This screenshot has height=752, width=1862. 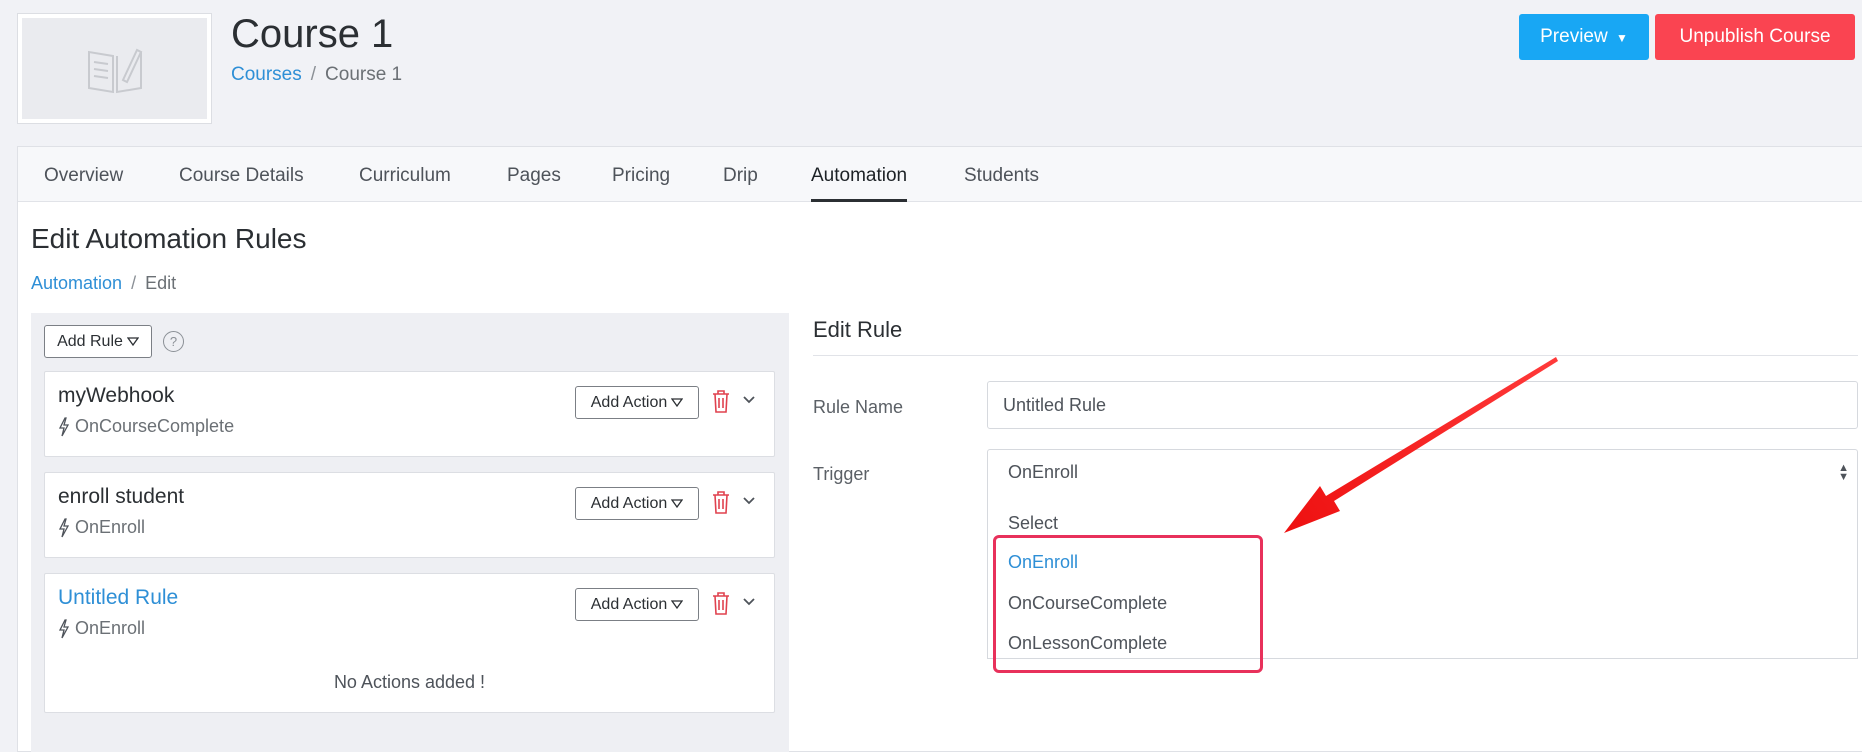 What do you see at coordinates (841, 474) in the screenshot?
I see `trigger-label: Trigger` at bounding box center [841, 474].